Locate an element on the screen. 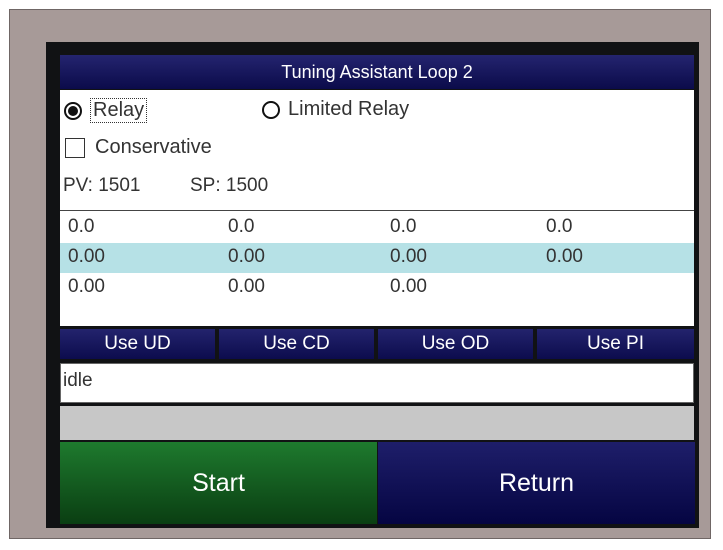 Image resolution: width=723 pixels, height=550 pixels. relay-radio: Relay is located at coordinates (106, 110).